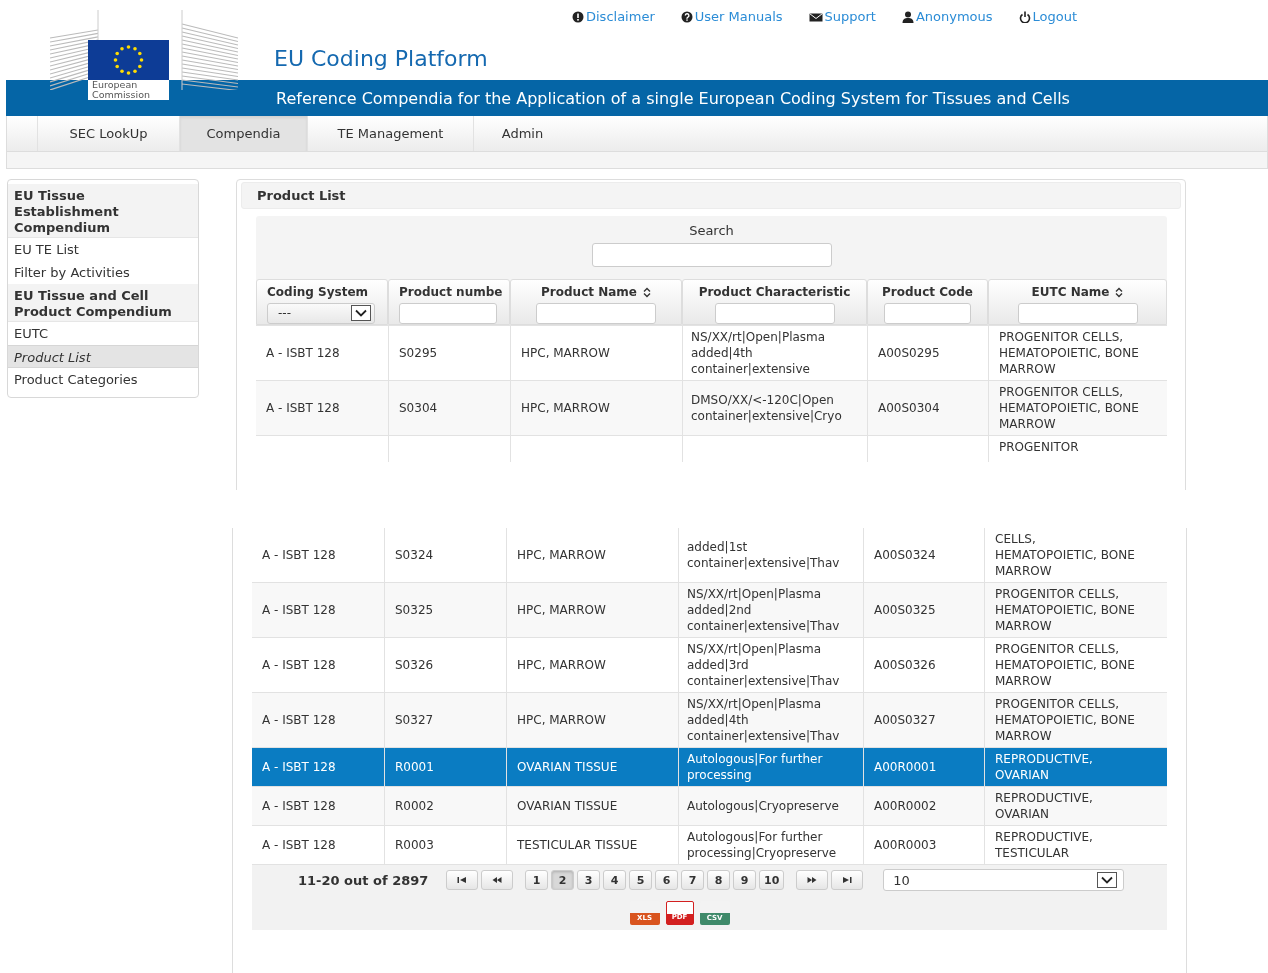  I want to click on table-cell: A00S0325, so click(905, 610).